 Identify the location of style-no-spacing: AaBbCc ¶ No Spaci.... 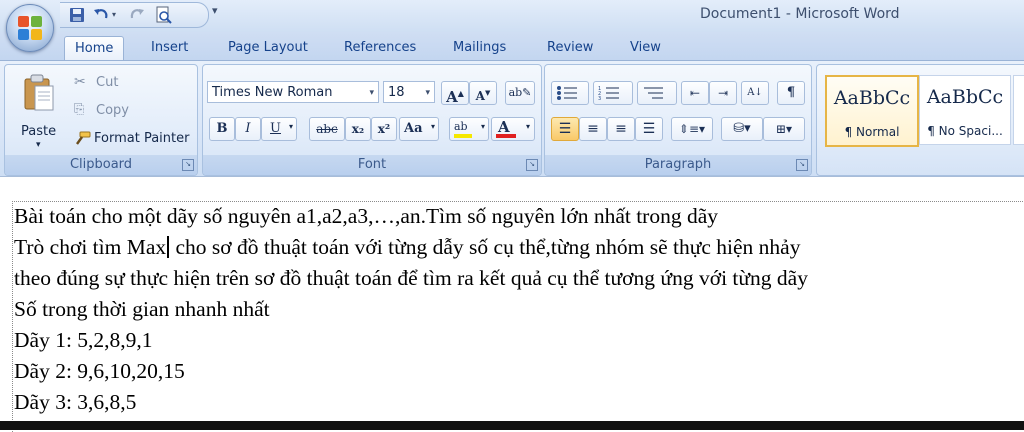
(965, 110).